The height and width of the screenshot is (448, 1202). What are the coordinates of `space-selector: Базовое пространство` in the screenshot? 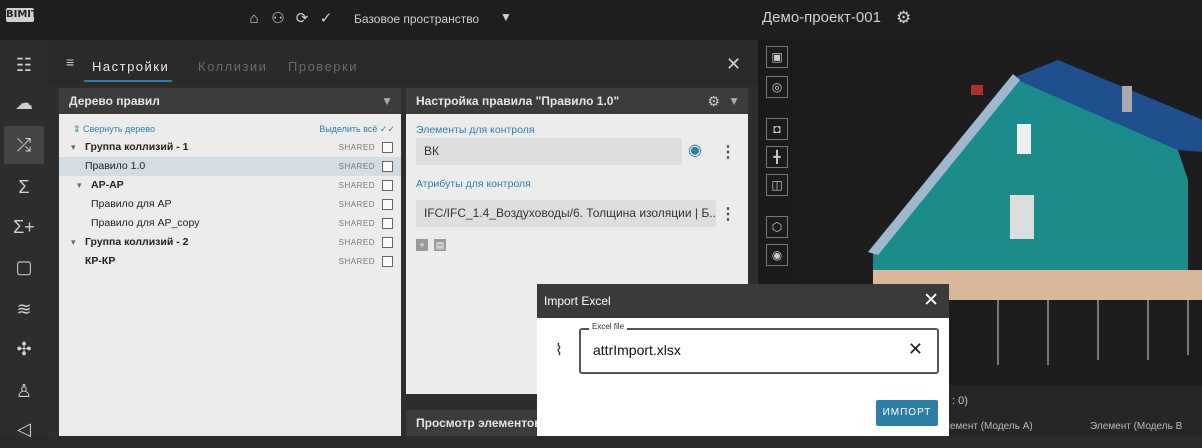 It's located at (416, 19).